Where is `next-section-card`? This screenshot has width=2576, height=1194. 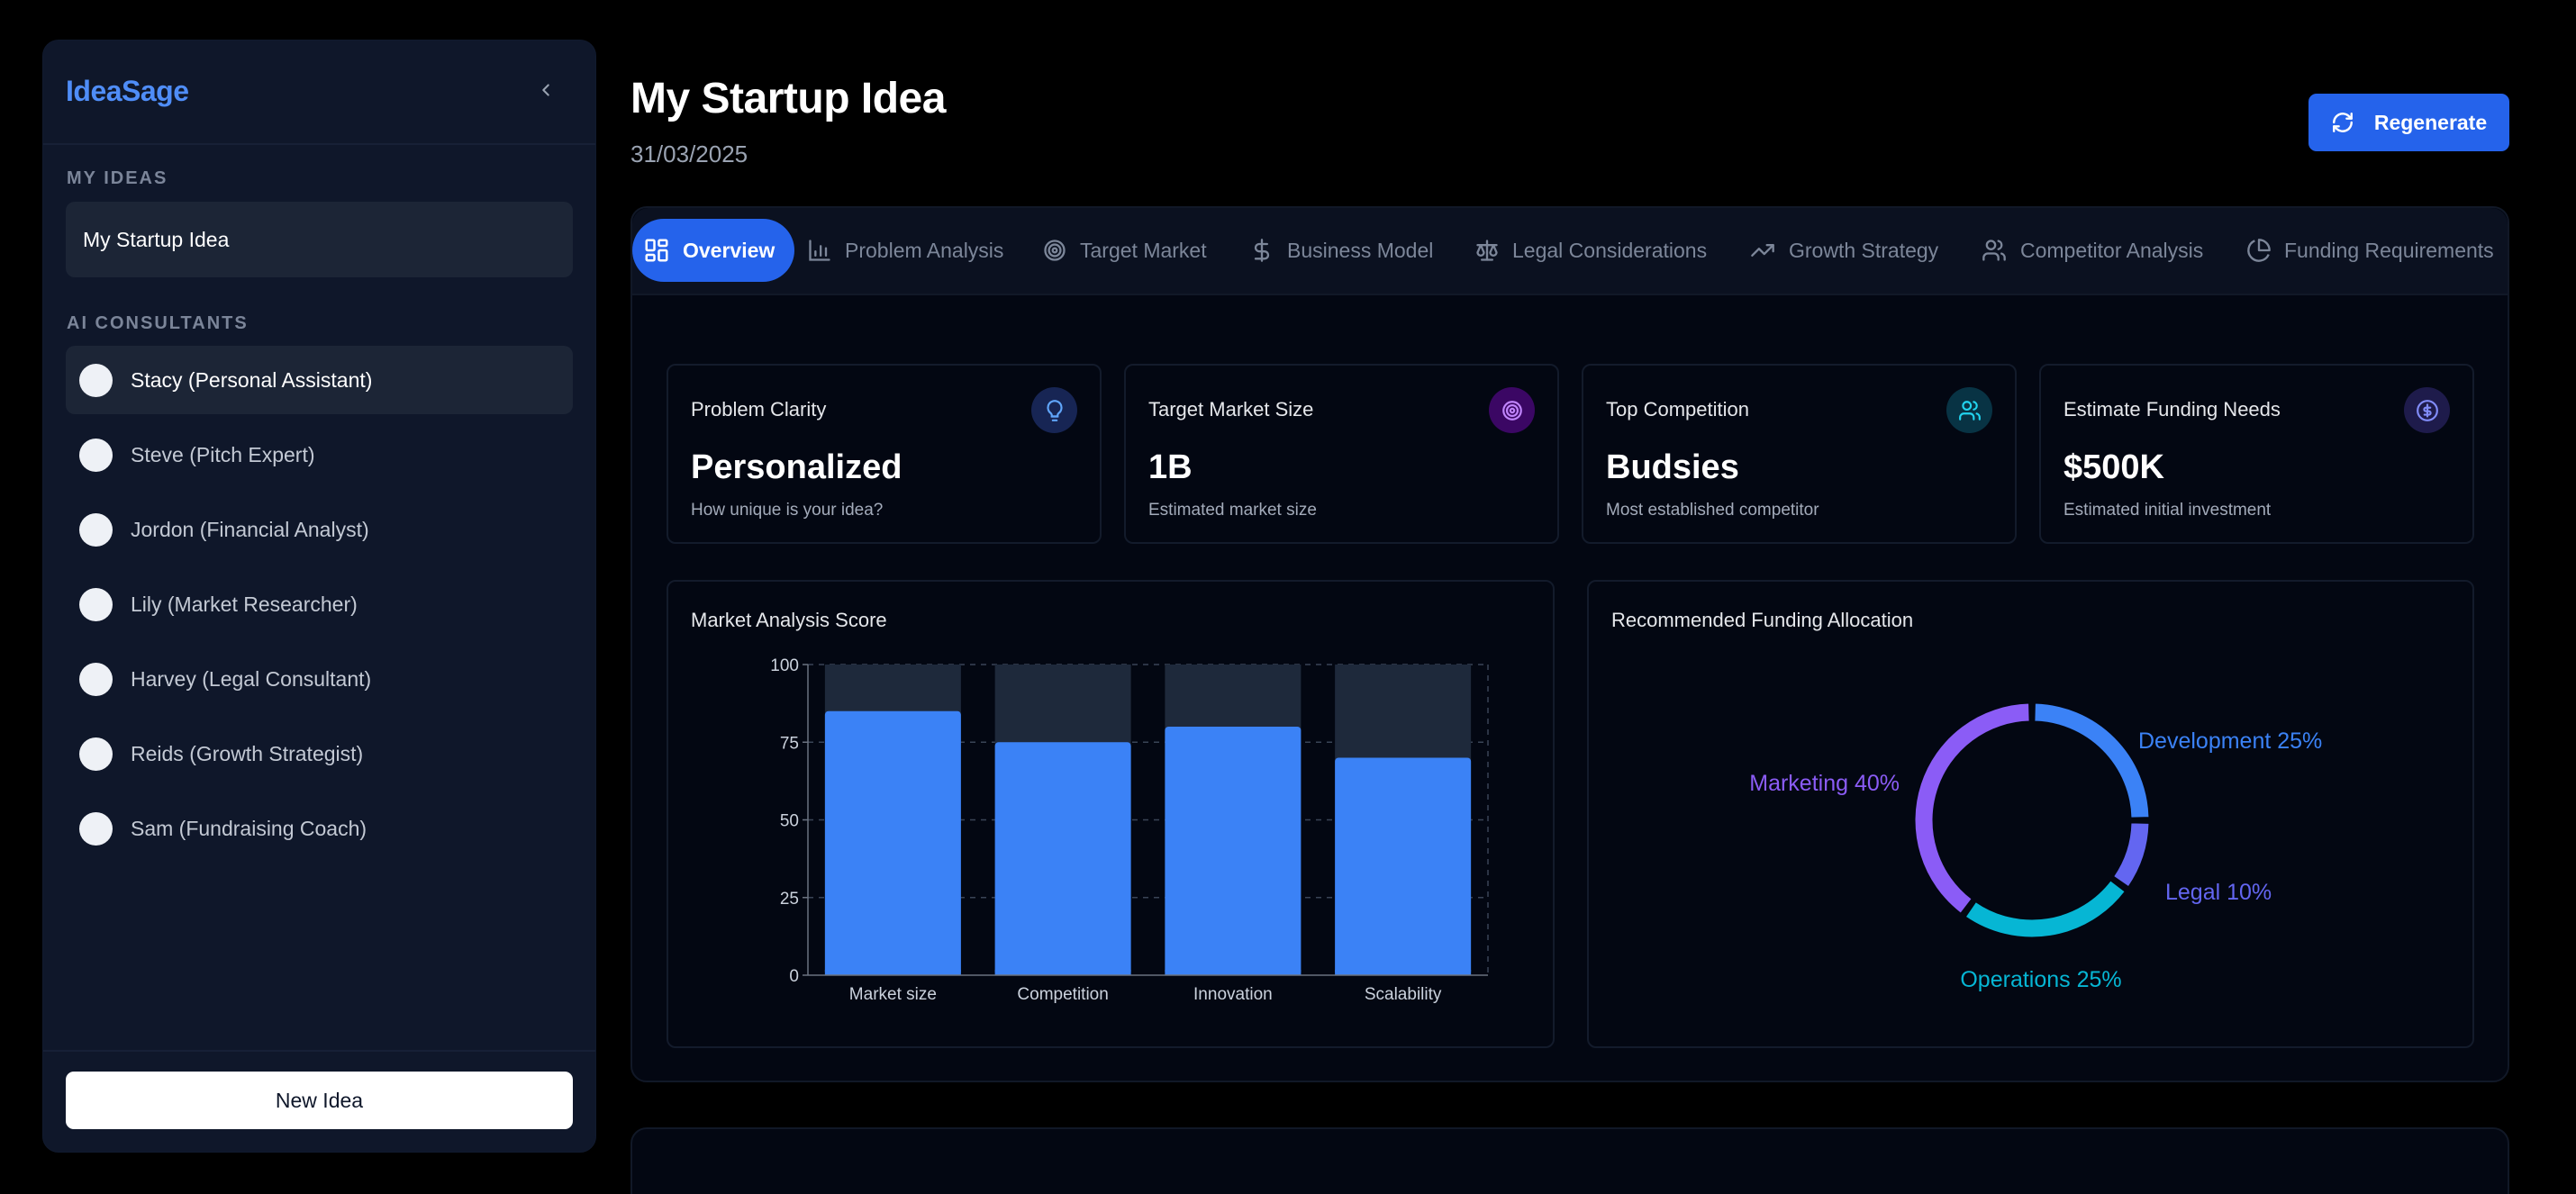 next-section-card is located at coordinates (1569, 1161).